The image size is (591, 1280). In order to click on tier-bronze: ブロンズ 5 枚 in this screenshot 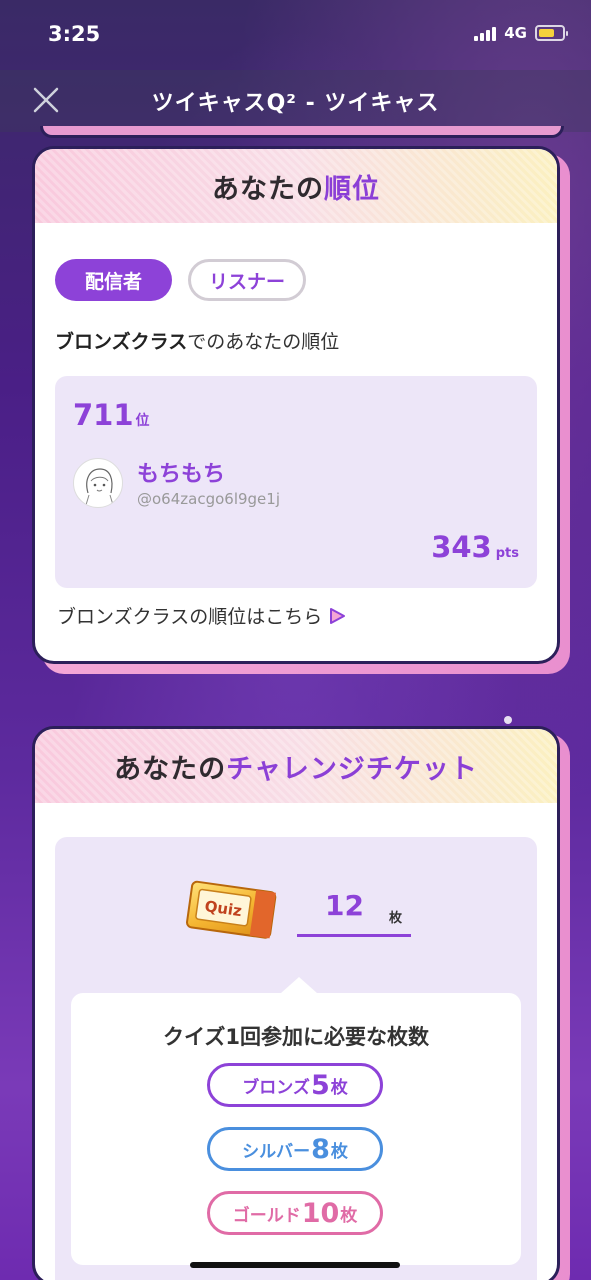, I will do `click(295, 1085)`.